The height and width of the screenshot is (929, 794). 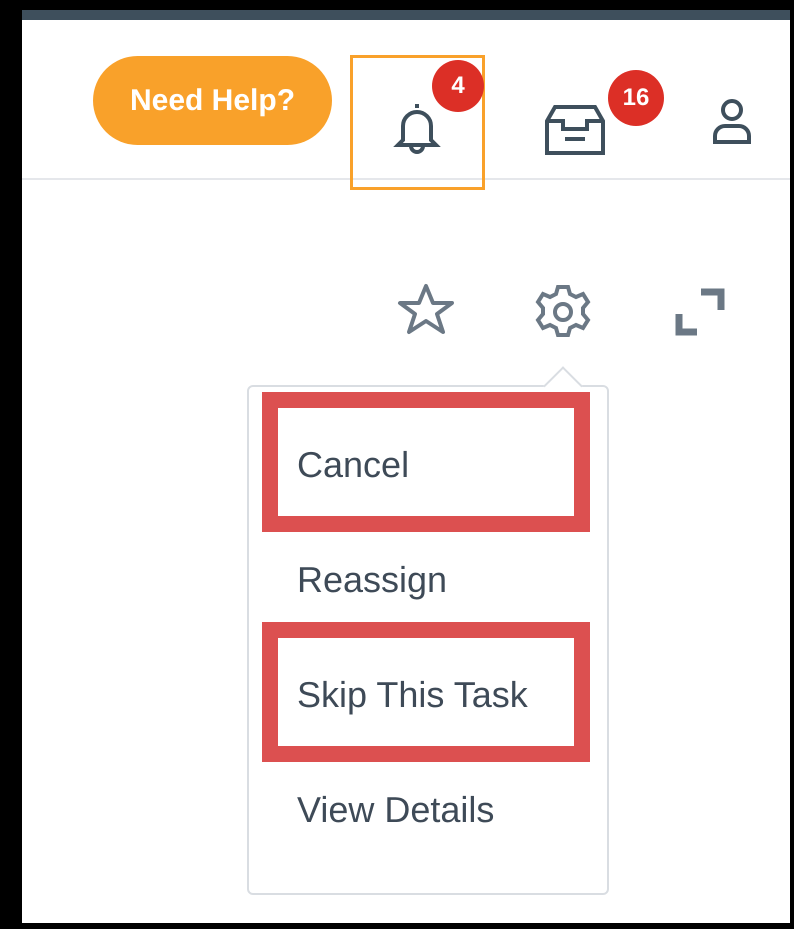 What do you see at coordinates (575, 130) in the screenshot?
I see `inbox-tray-icon` at bounding box center [575, 130].